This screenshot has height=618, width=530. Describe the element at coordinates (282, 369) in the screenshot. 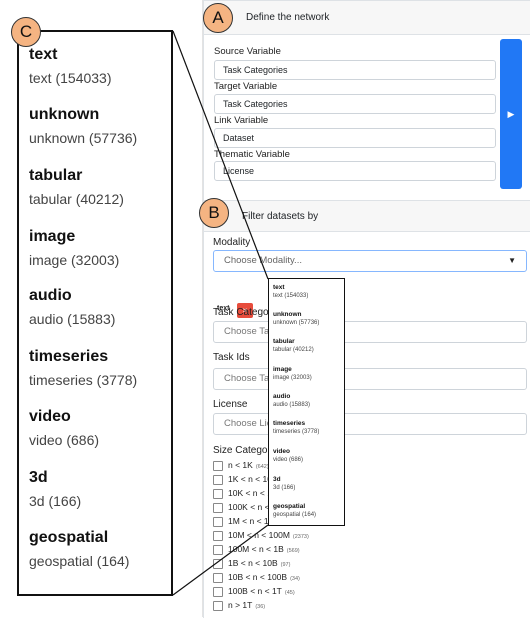

I see `option-name: image` at that location.